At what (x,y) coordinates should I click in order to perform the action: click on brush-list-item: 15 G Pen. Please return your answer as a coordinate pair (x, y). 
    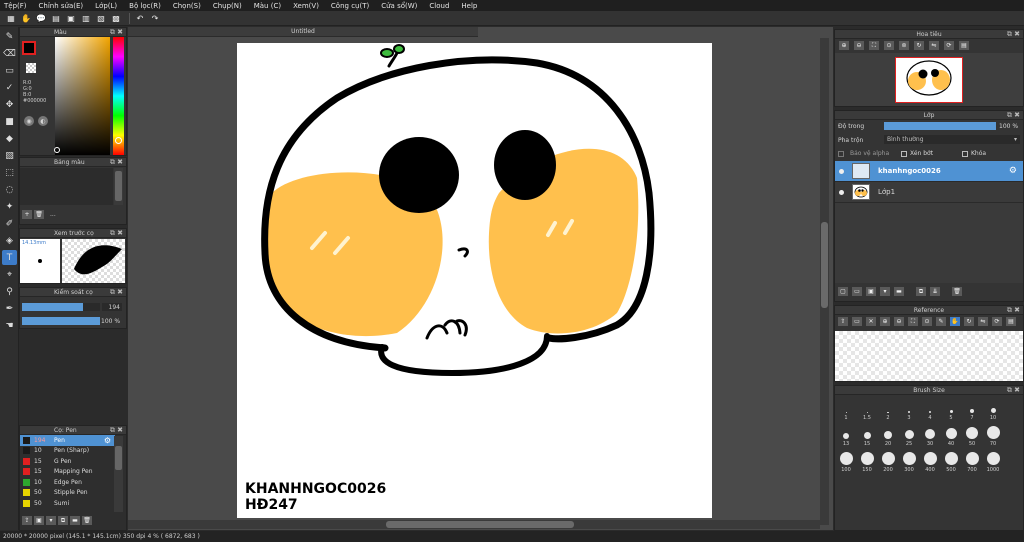
    Looking at the image, I should click on (67, 461).